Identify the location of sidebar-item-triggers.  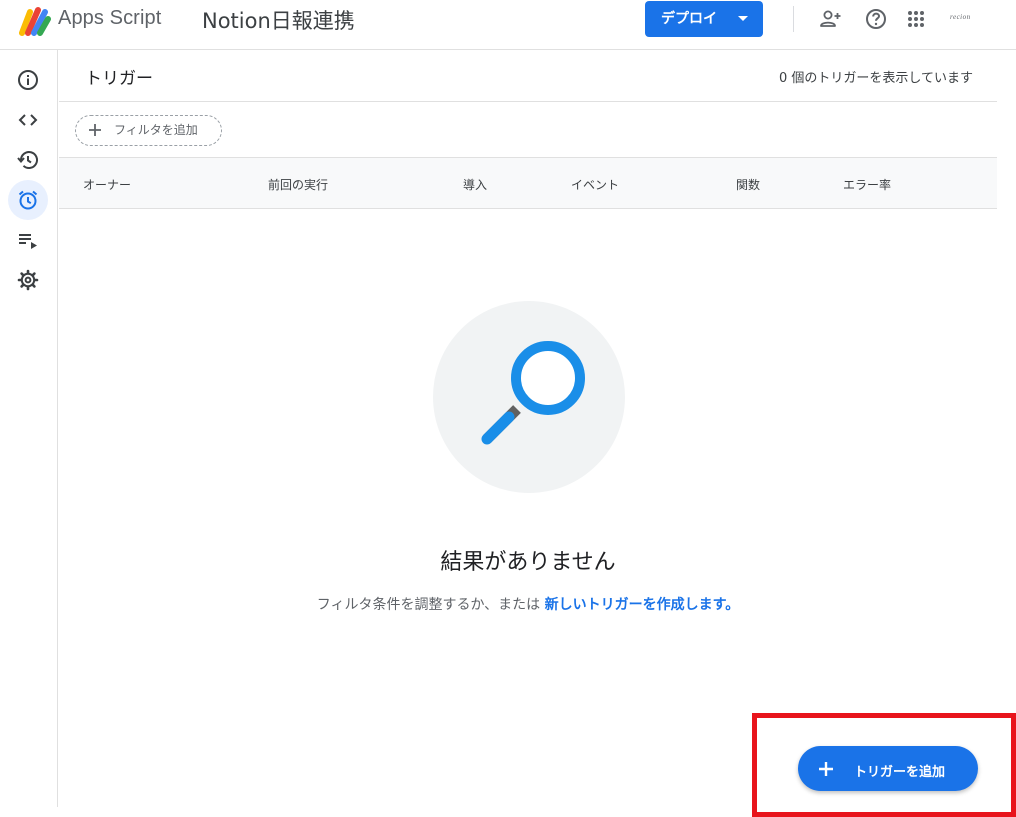
(28, 200).